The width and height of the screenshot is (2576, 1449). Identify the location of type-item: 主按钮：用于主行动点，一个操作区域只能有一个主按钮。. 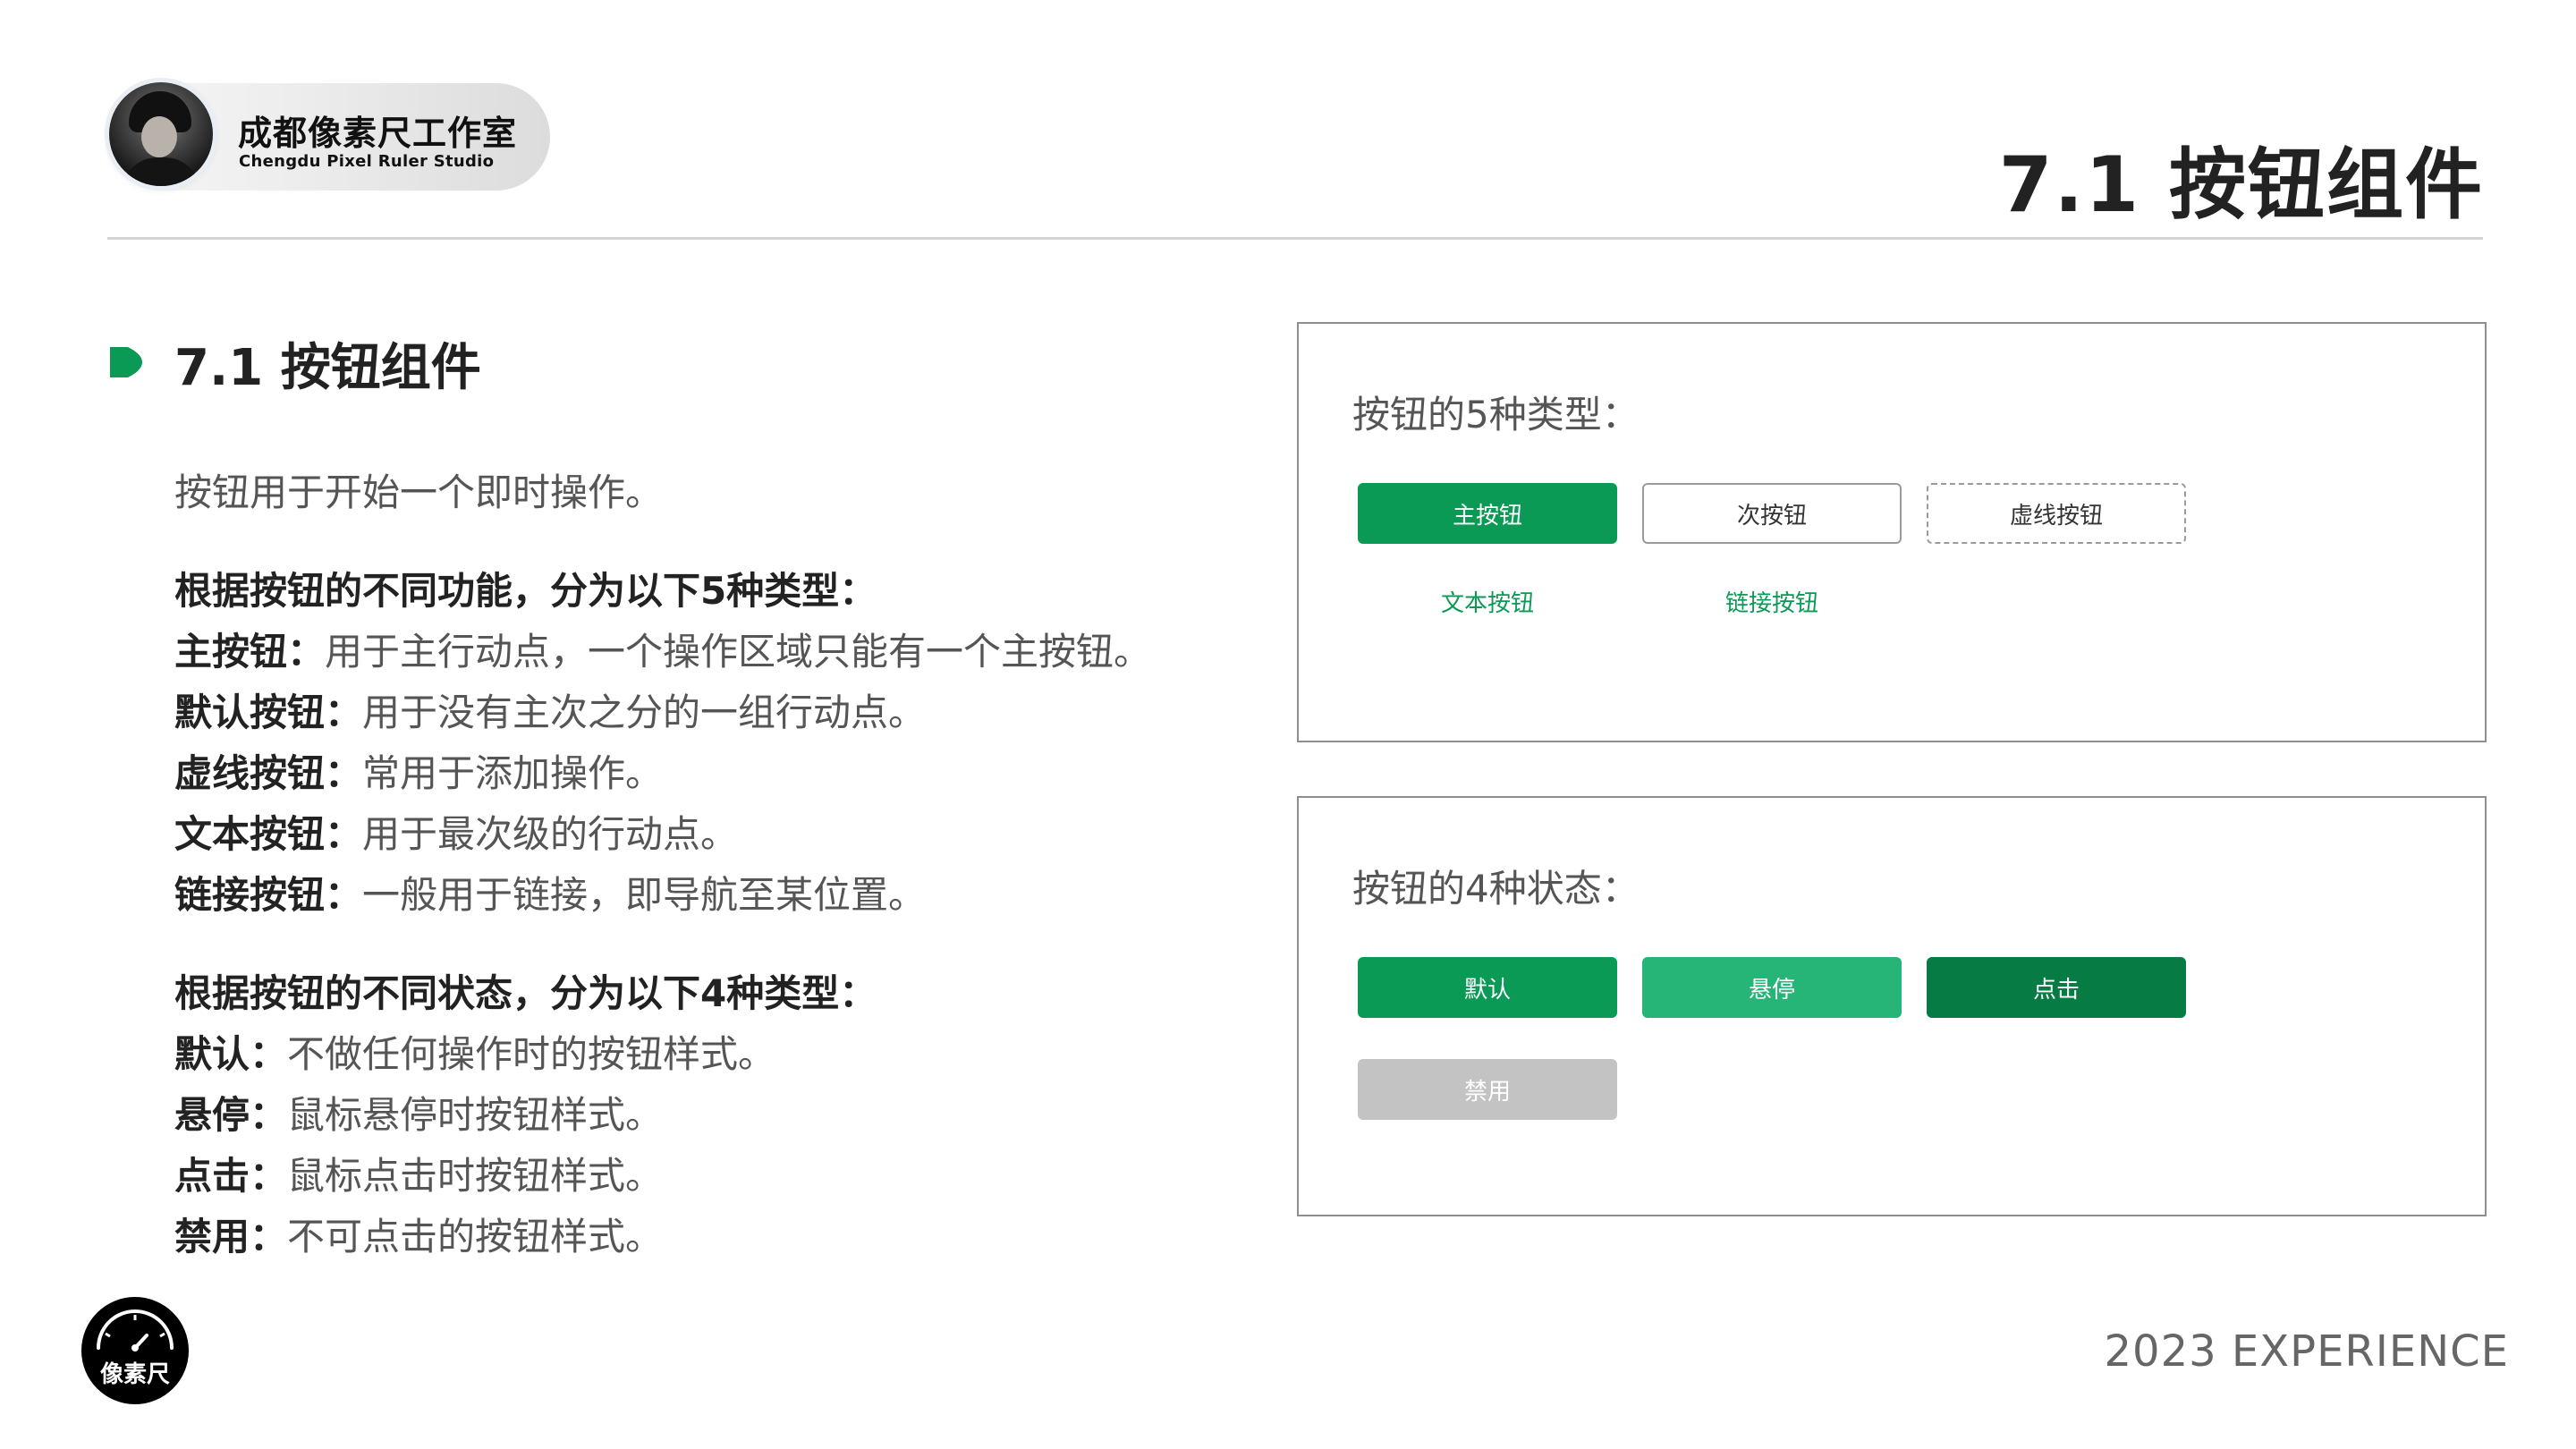
(662, 652).